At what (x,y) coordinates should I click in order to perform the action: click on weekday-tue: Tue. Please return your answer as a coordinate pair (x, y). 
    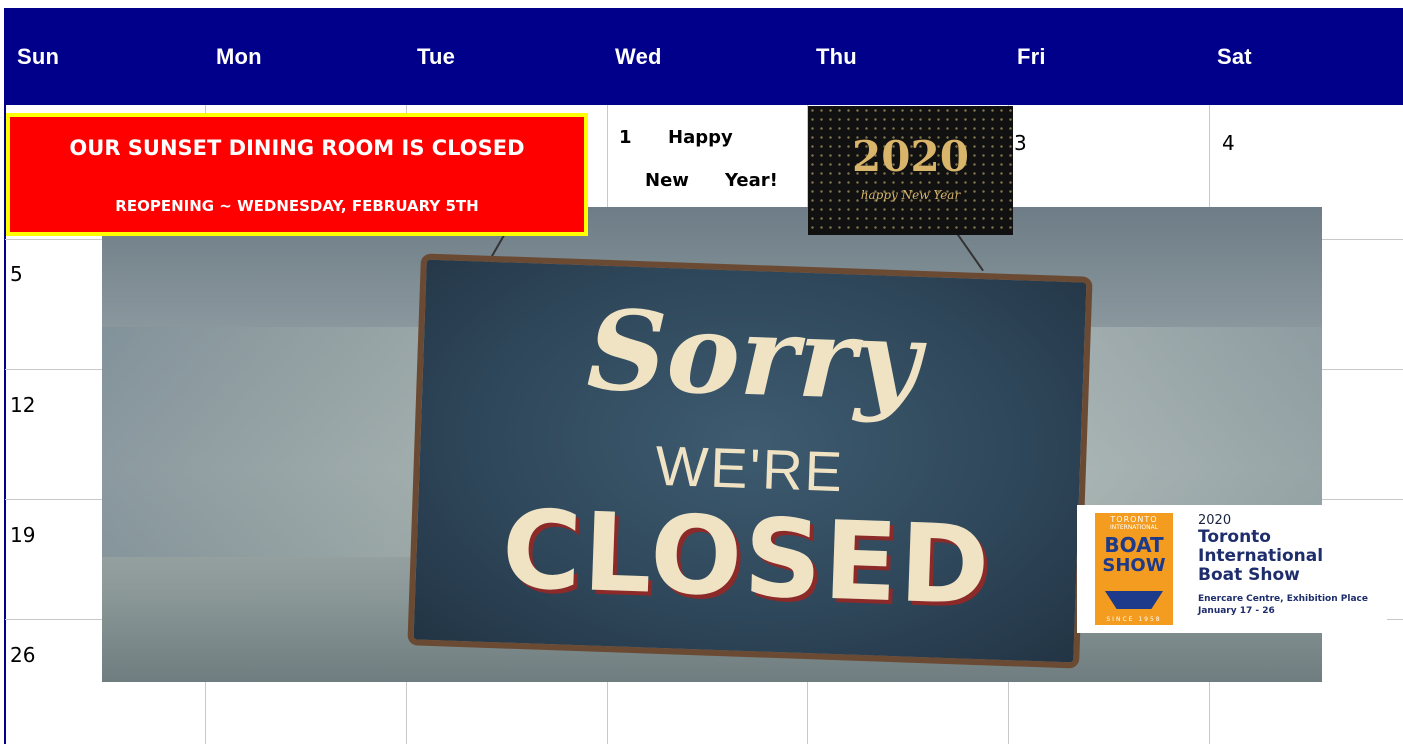
    Looking at the image, I should click on (436, 56).